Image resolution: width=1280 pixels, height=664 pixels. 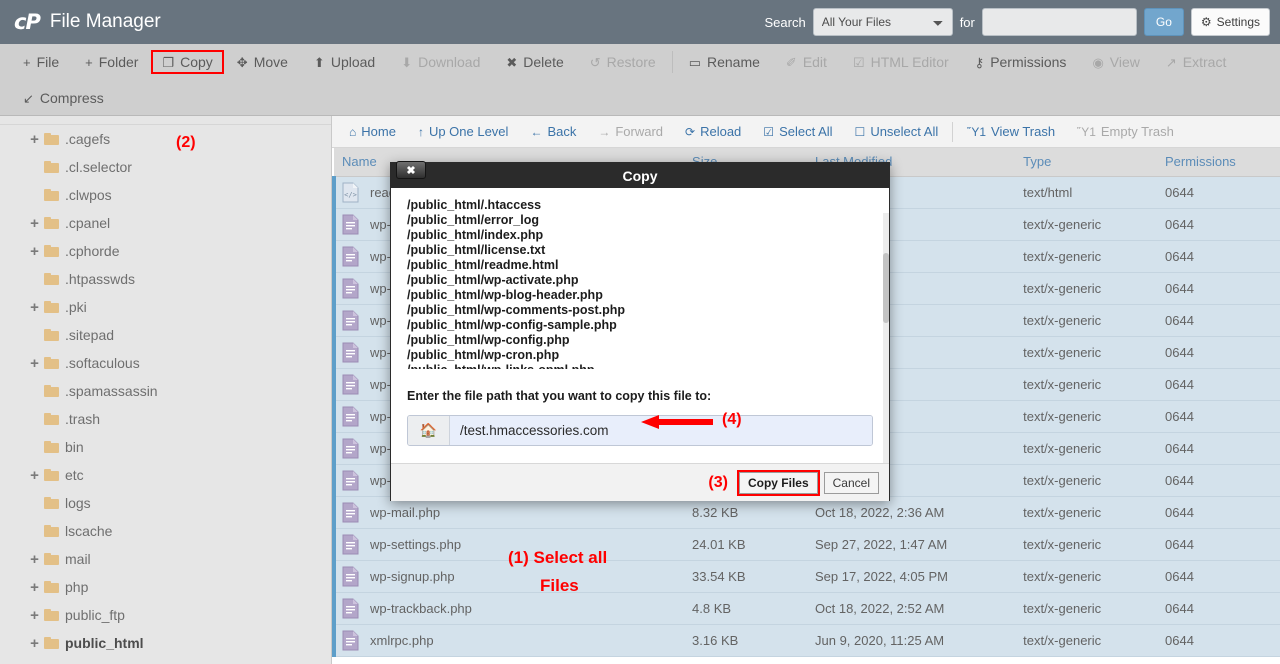 I want to click on sidebar-item-lscache: + lscache, so click(x=165, y=531).